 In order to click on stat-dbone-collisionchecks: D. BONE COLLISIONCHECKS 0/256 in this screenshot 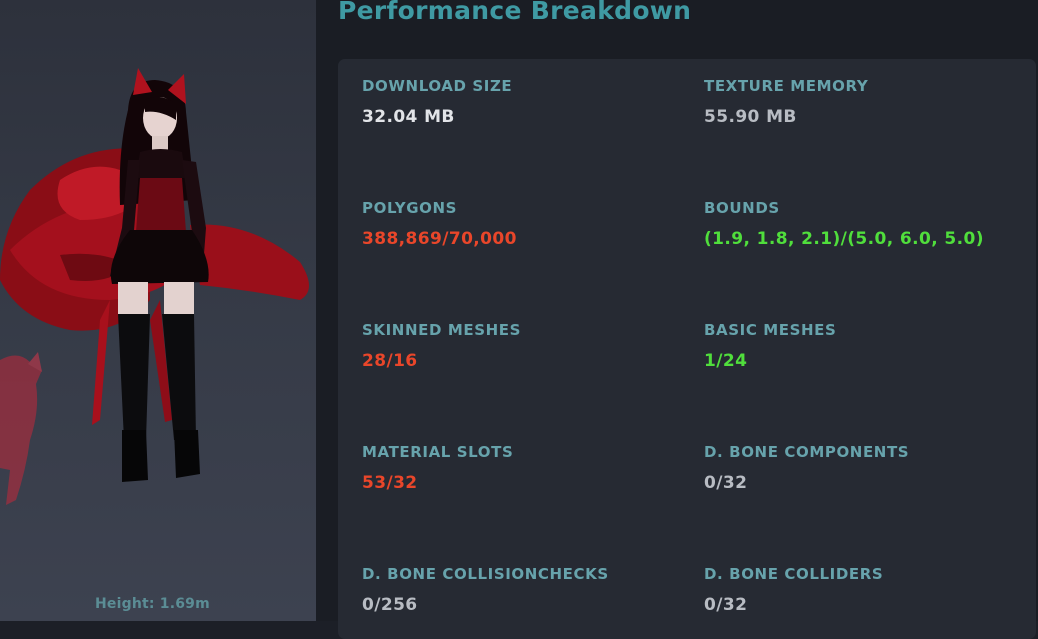, I will do `click(522, 590)`.